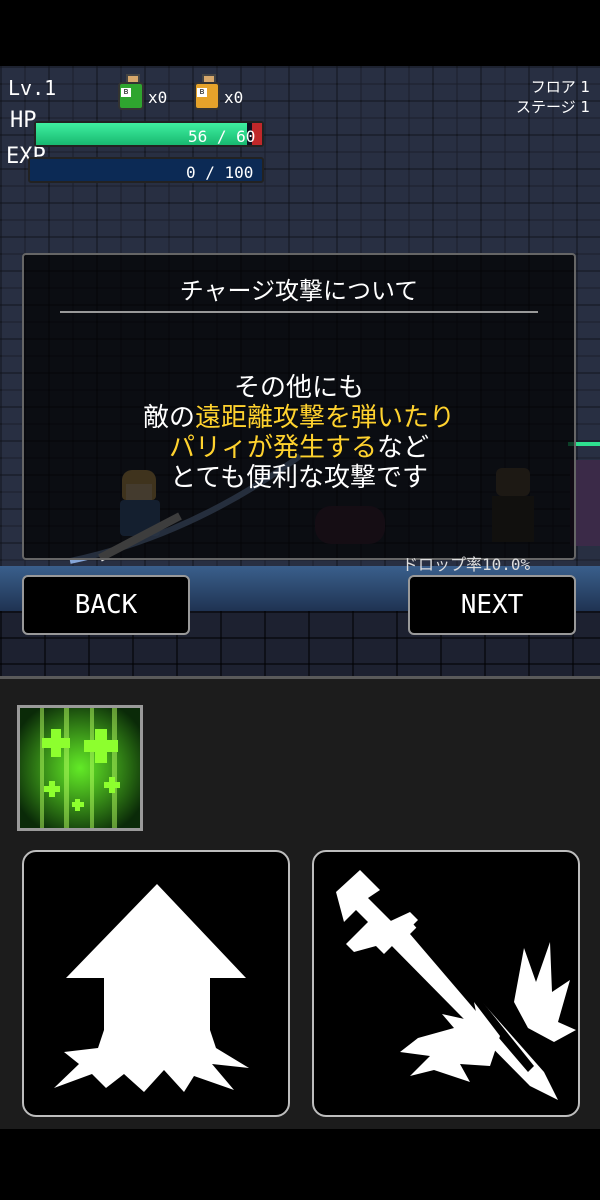  I want to click on bottom-black-bar, so click(300, 1165).